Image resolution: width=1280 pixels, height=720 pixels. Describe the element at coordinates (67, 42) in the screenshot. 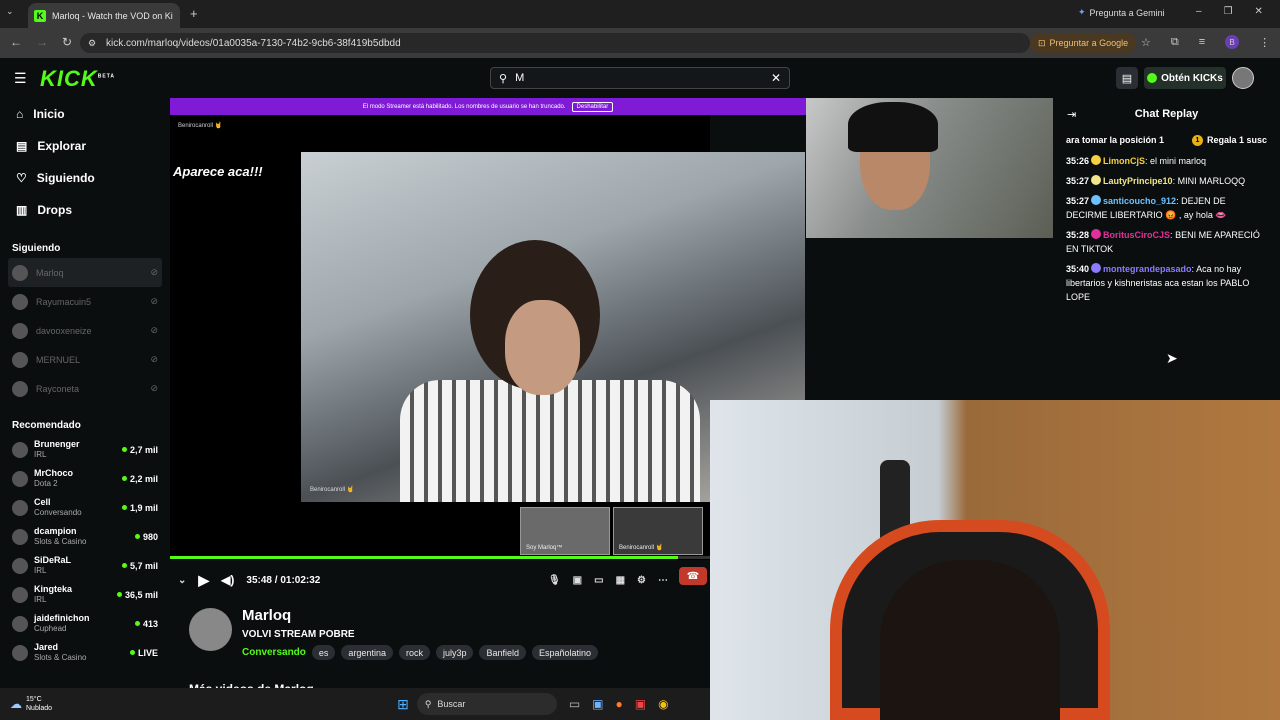

I see `reload-icon: ↻` at that location.